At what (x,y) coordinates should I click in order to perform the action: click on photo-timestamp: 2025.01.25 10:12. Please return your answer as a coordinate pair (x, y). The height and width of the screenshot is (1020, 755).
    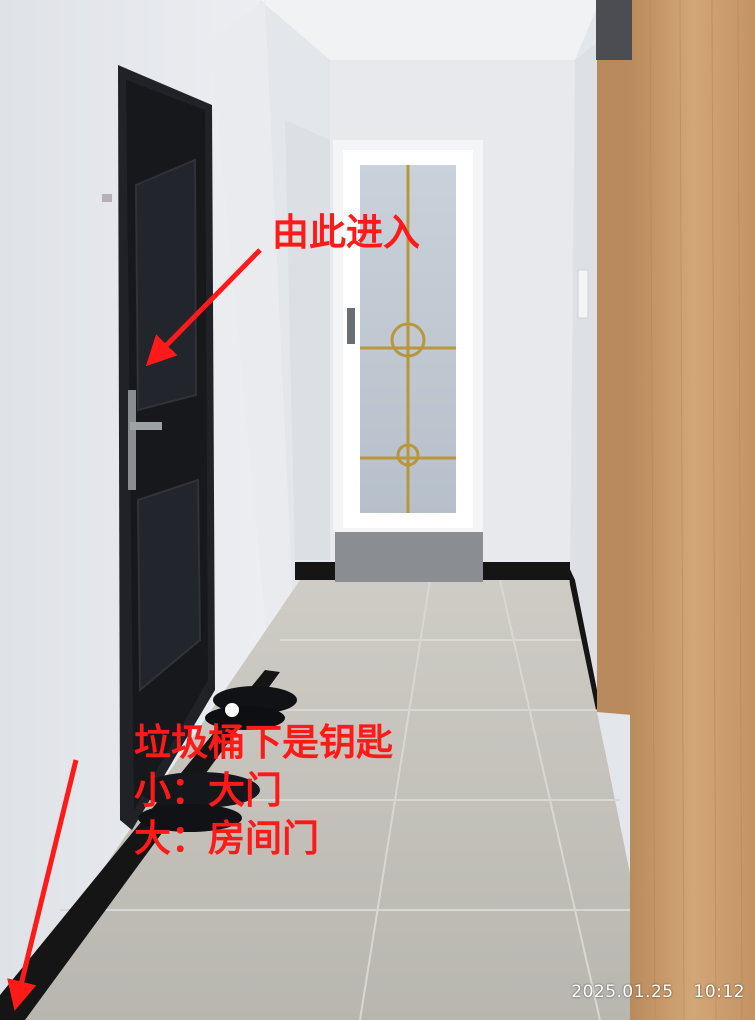
    Looking at the image, I should click on (658, 992).